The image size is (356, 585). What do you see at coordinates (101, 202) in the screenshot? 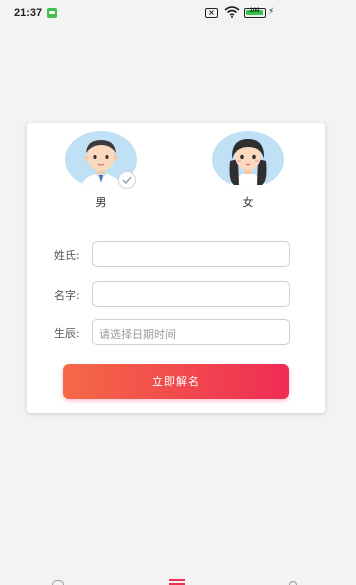
I see `male-label: 男` at bounding box center [101, 202].